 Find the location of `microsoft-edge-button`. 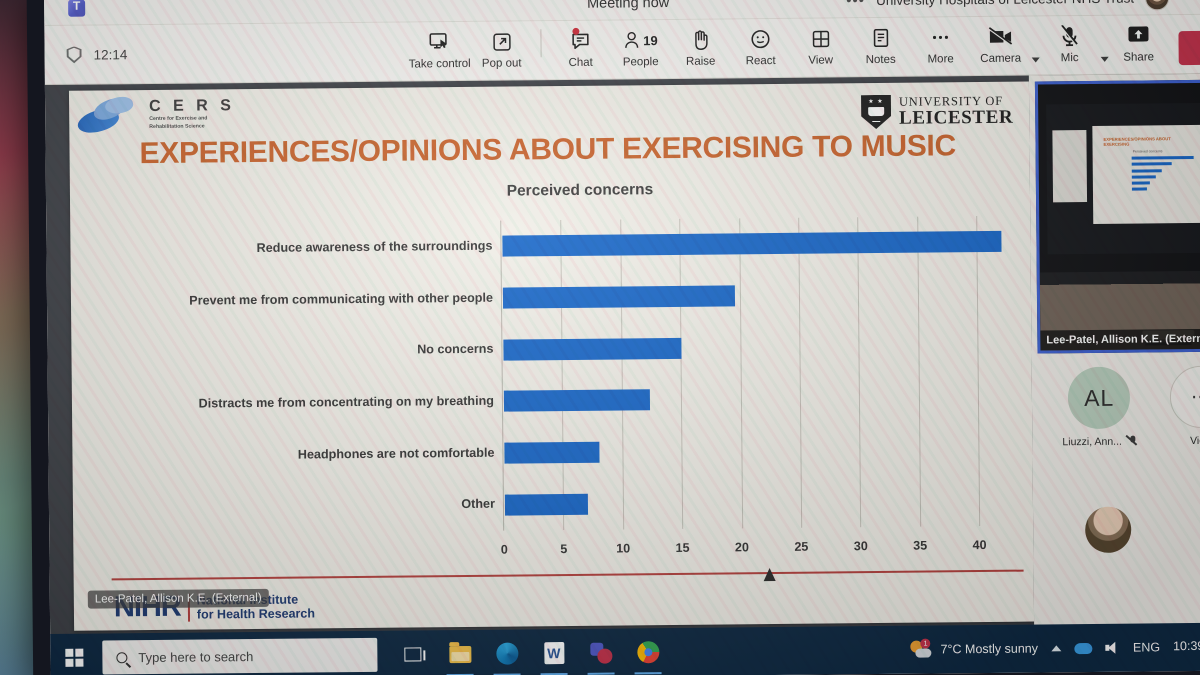

microsoft-edge-button is located at coordinates (506, 652).